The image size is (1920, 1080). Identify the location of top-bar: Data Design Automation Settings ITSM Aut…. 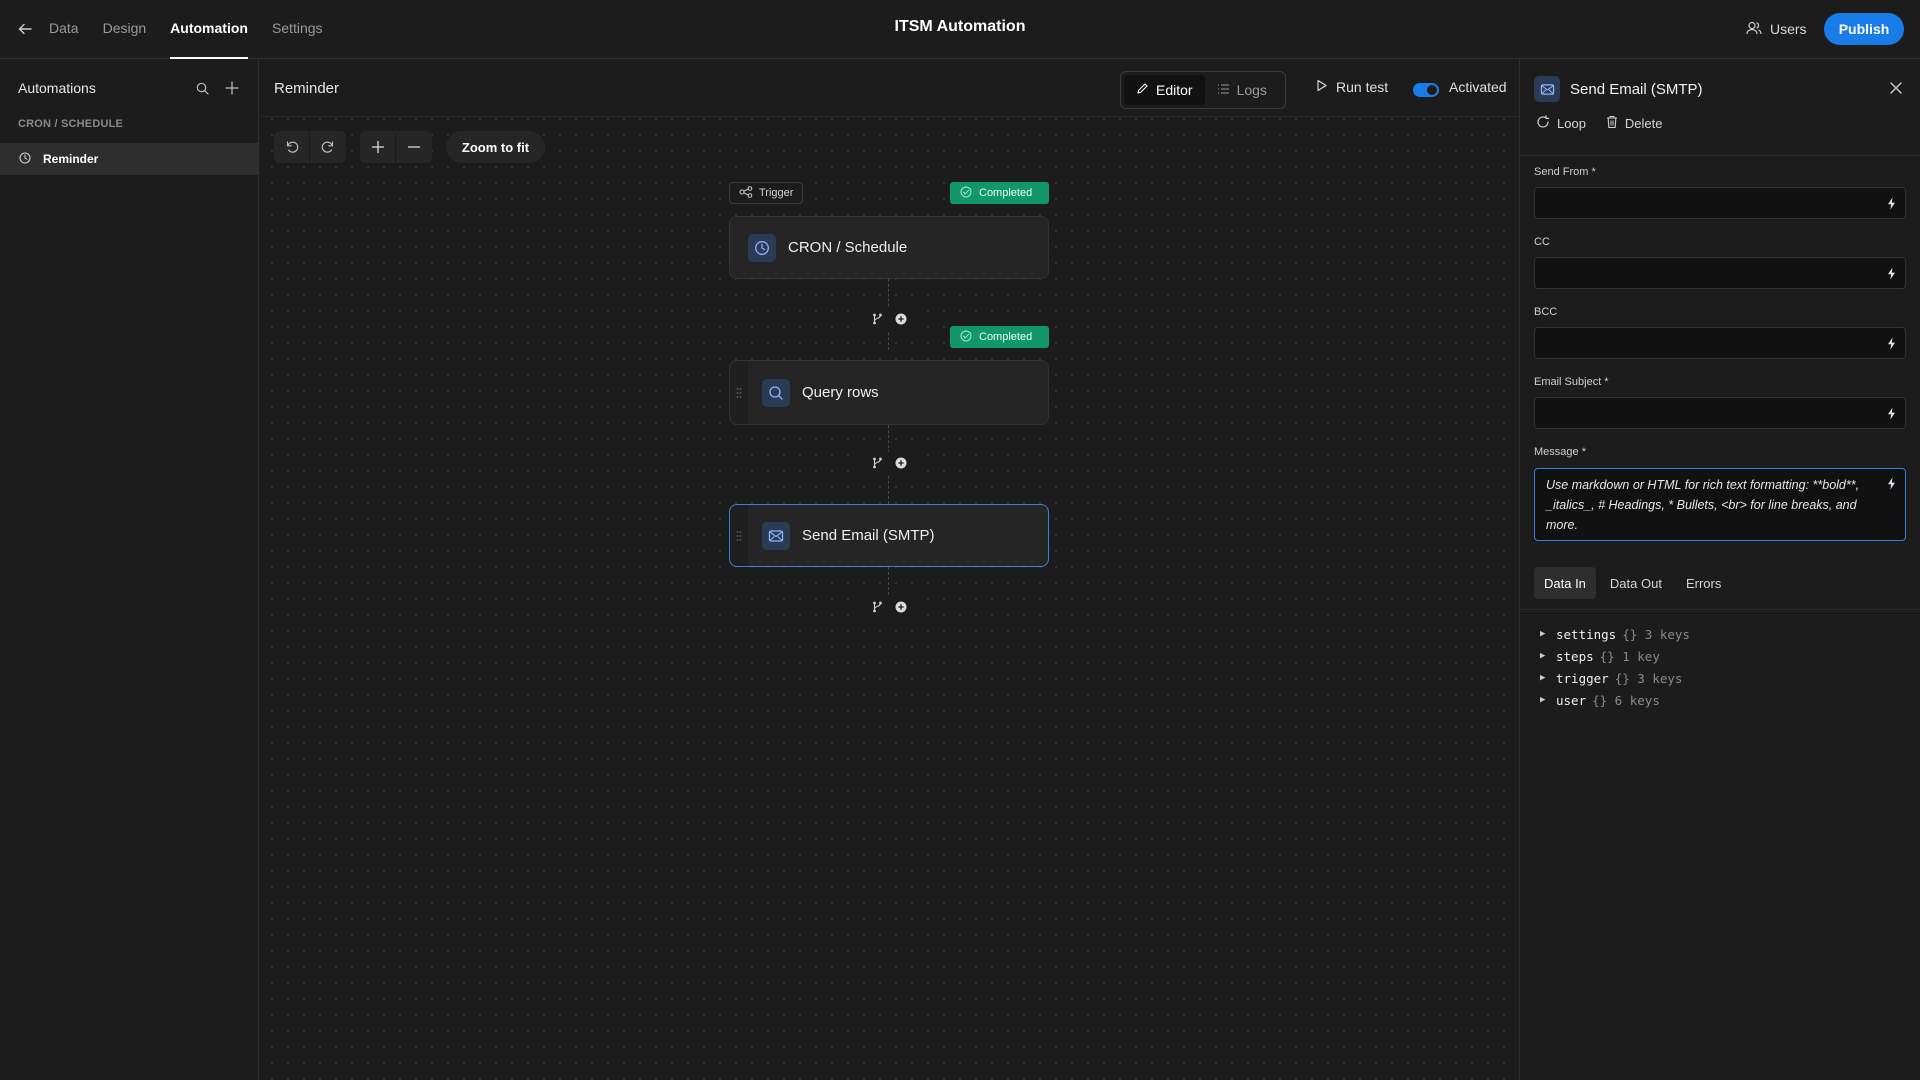
(960, 29).